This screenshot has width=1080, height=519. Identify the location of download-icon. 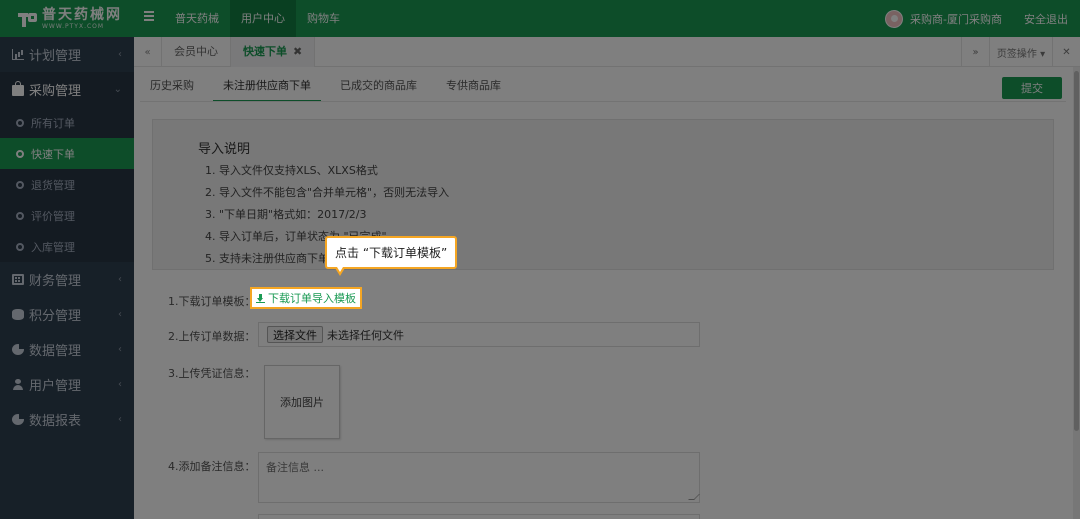
(260, 298).